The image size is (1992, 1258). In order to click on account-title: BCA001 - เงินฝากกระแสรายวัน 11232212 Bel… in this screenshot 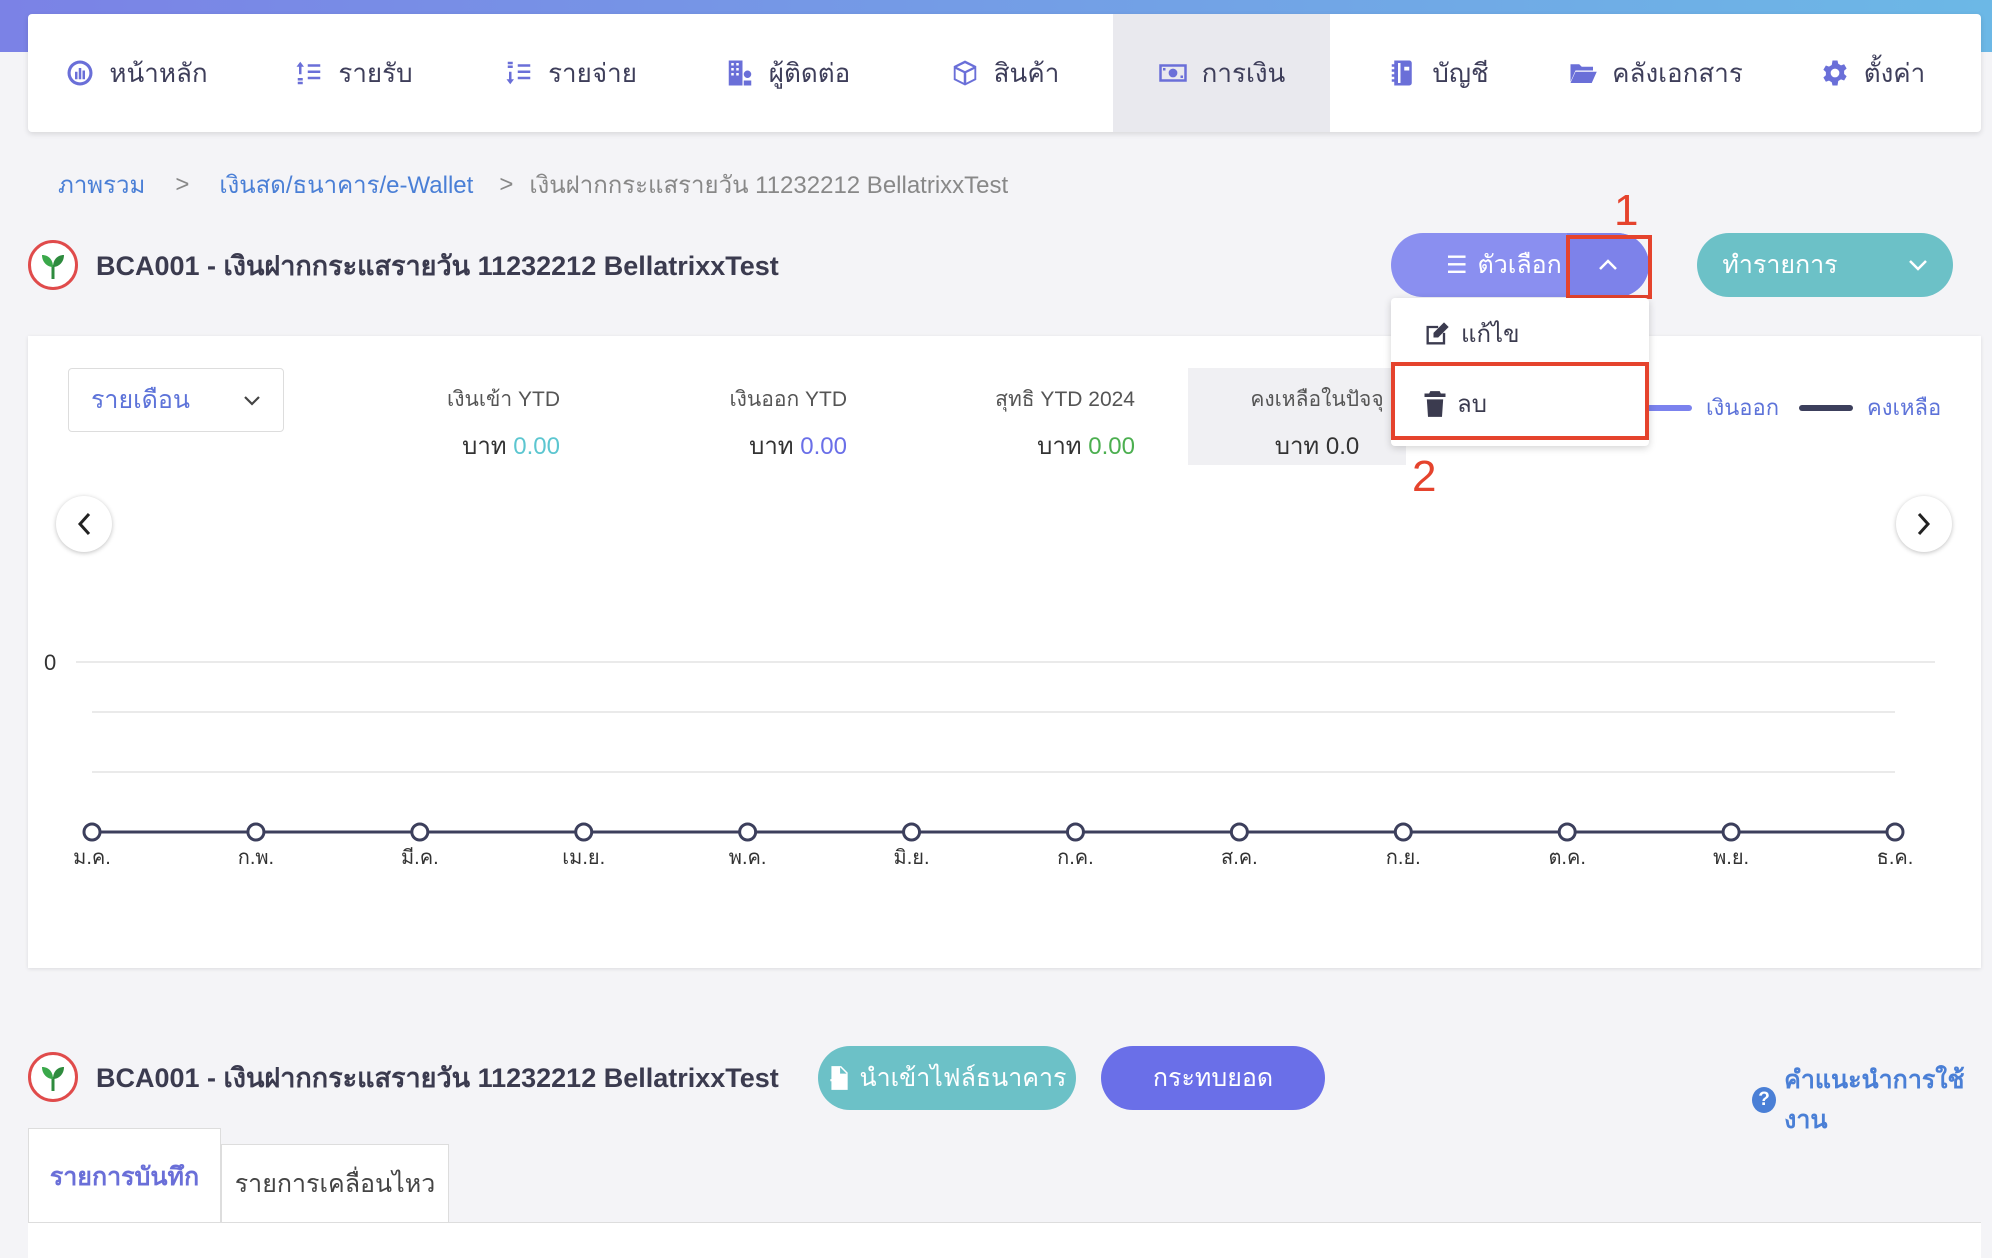, I will do `click(437, 265)`.